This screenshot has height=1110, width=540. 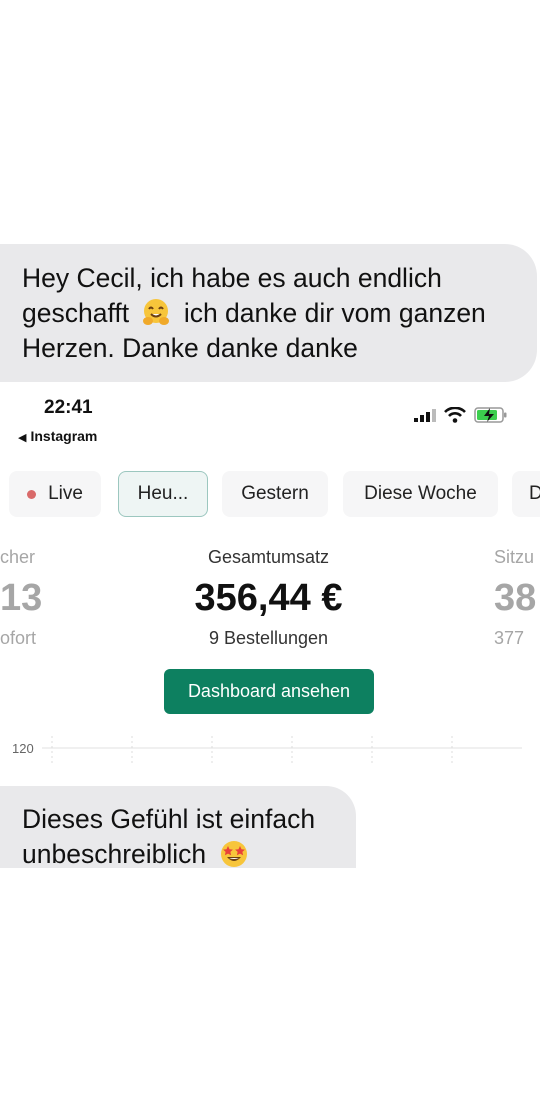 What do you see at coordinates (425, 415) in the screenshot?
I see `cellular-signal-icon` at bounding box center [425, 415].